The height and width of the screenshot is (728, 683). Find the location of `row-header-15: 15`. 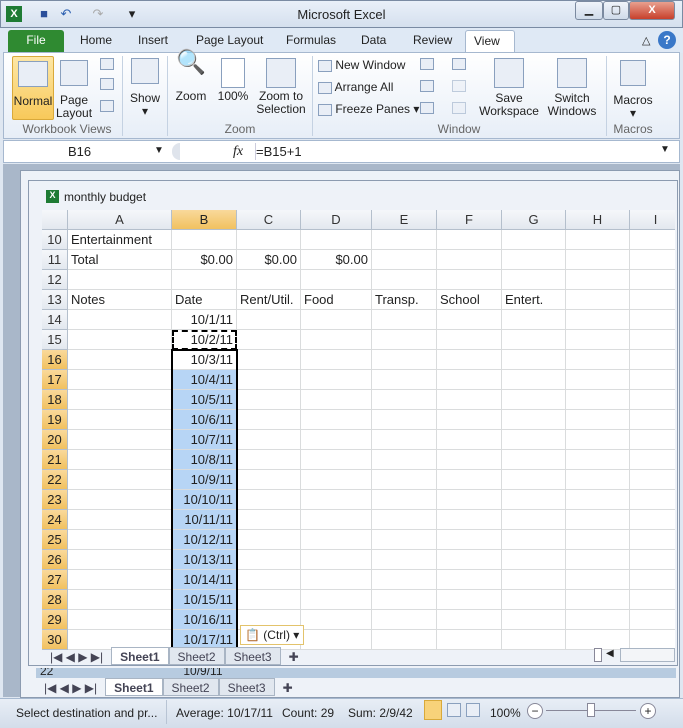

row-header-15: 15 is located at coordinates (55, 340).